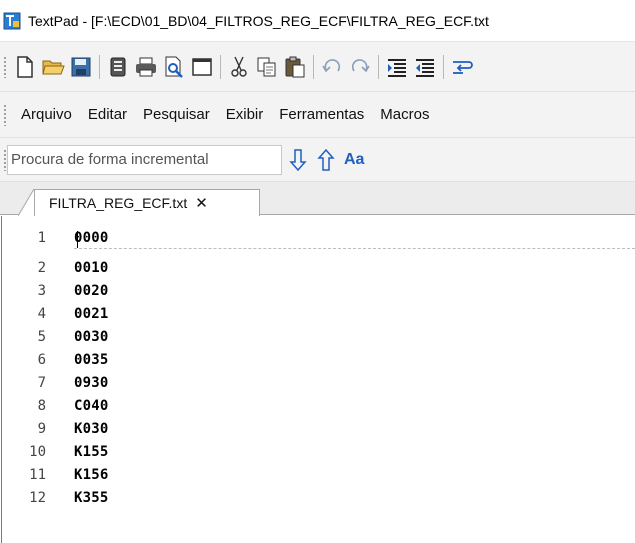 The image size is (635, 543). I want to click on line-number: 4, so click(41, 313).